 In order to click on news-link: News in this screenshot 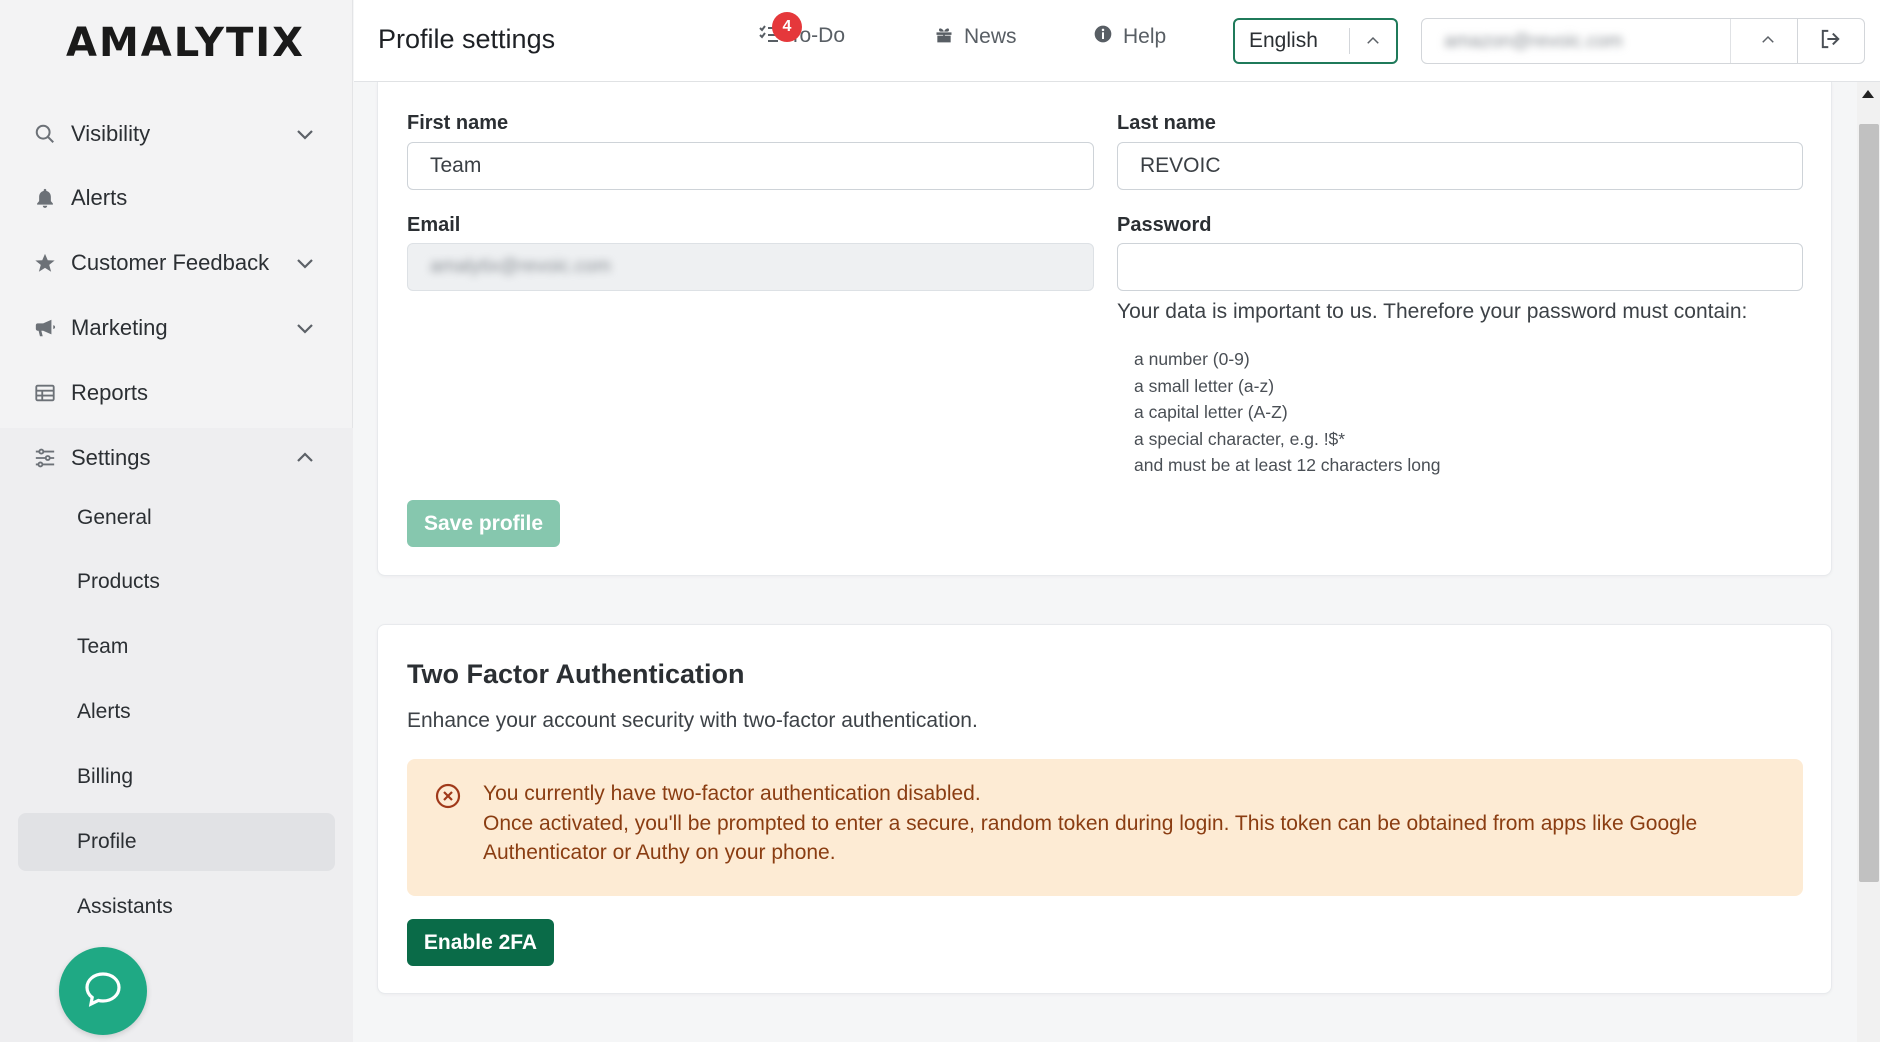, I will do `click(975, 37)`.